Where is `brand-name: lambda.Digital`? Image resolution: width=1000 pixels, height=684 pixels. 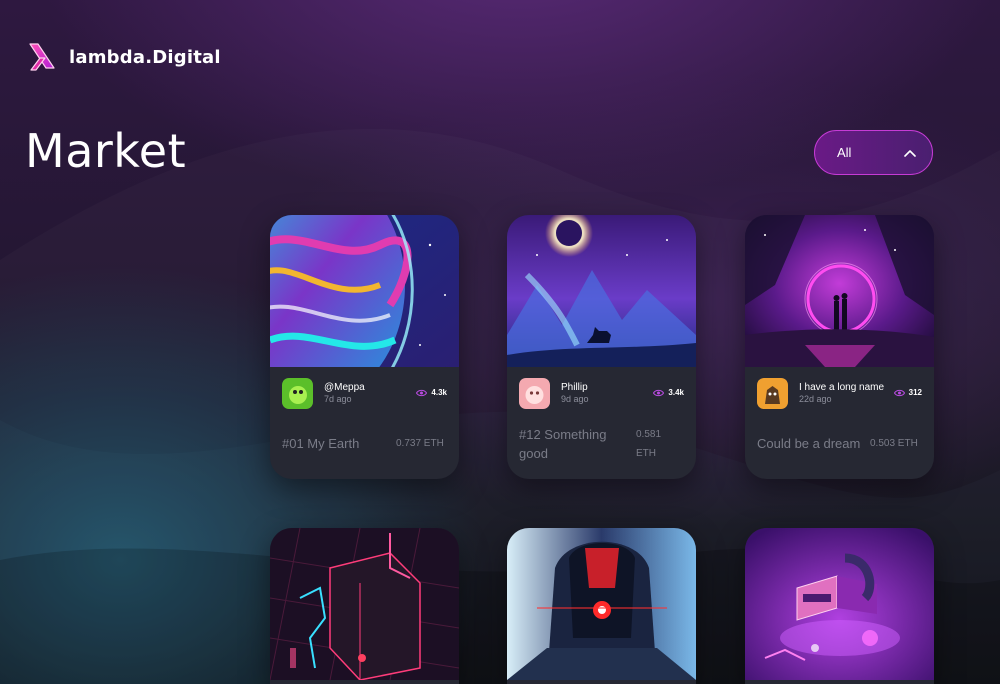
brand-name: lambda.Digital is located at coordinates (145, 57).